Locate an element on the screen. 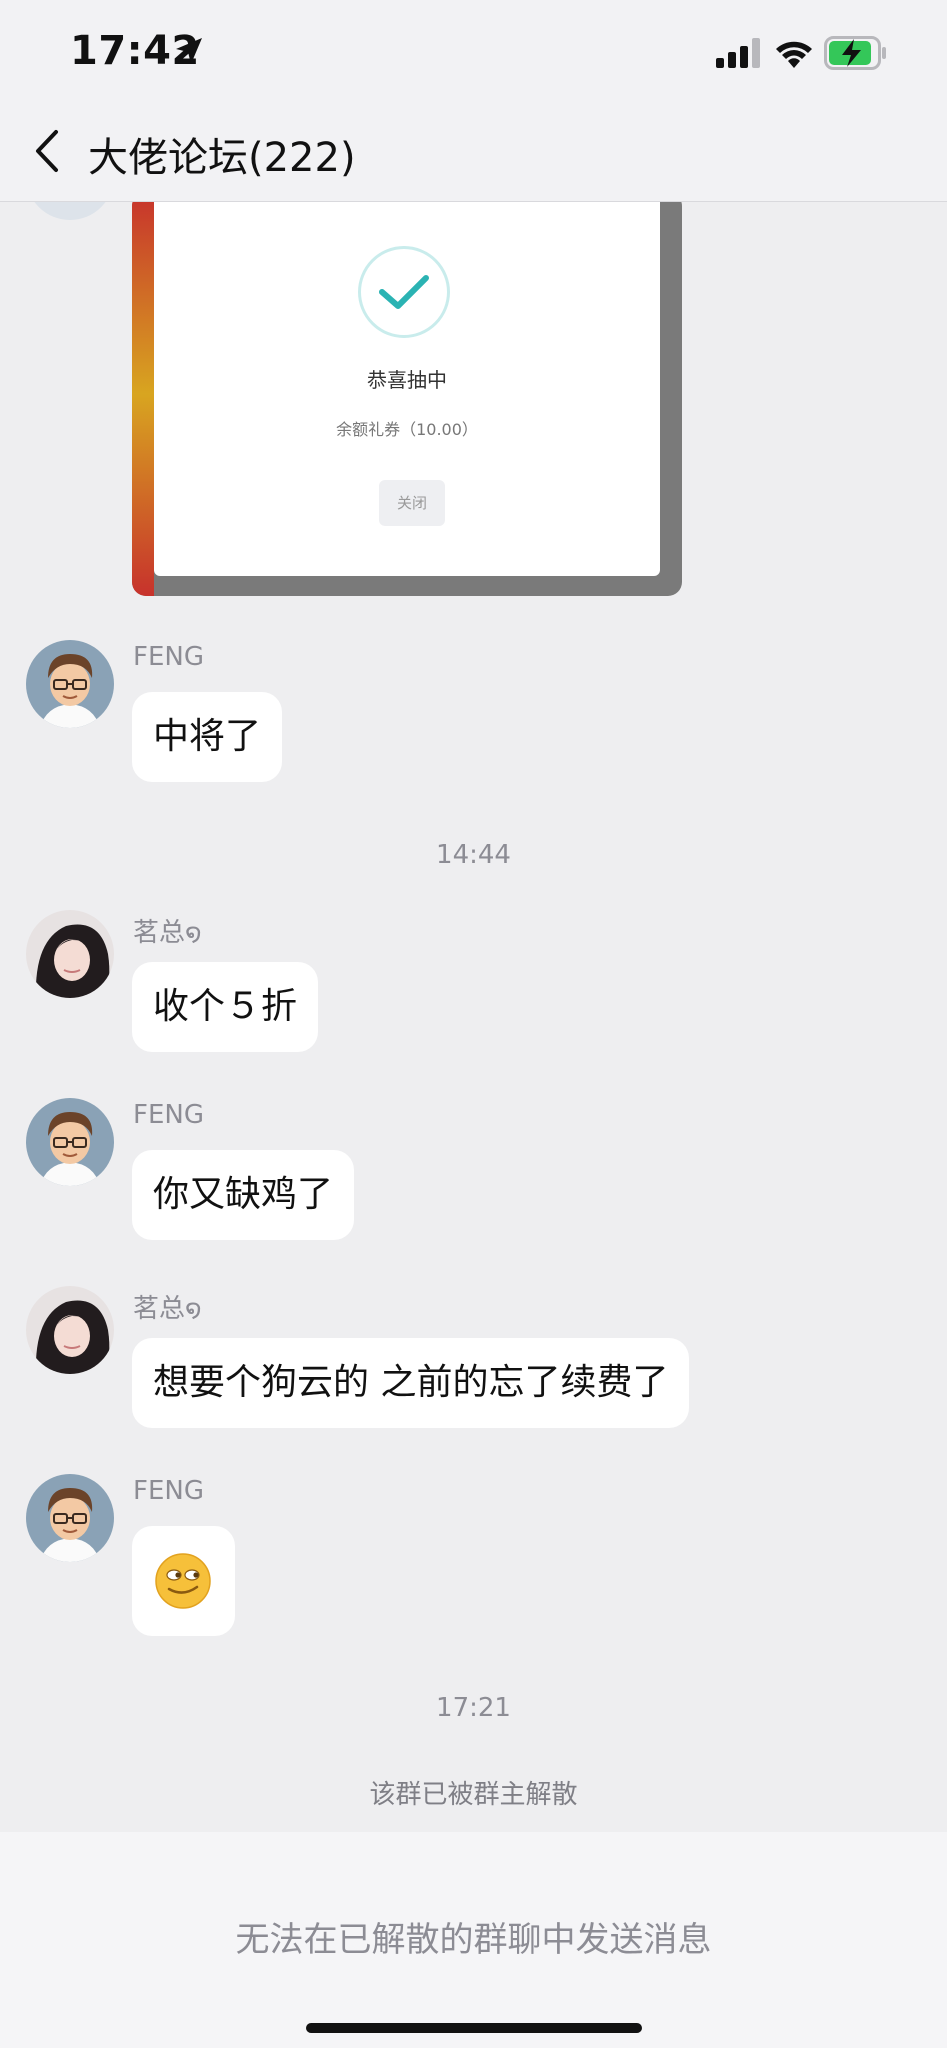 Image resolution: width=947 pixels, height=2048 pixels. chat-title: 大佬论坛(222) is located at coordinates (222, 158).